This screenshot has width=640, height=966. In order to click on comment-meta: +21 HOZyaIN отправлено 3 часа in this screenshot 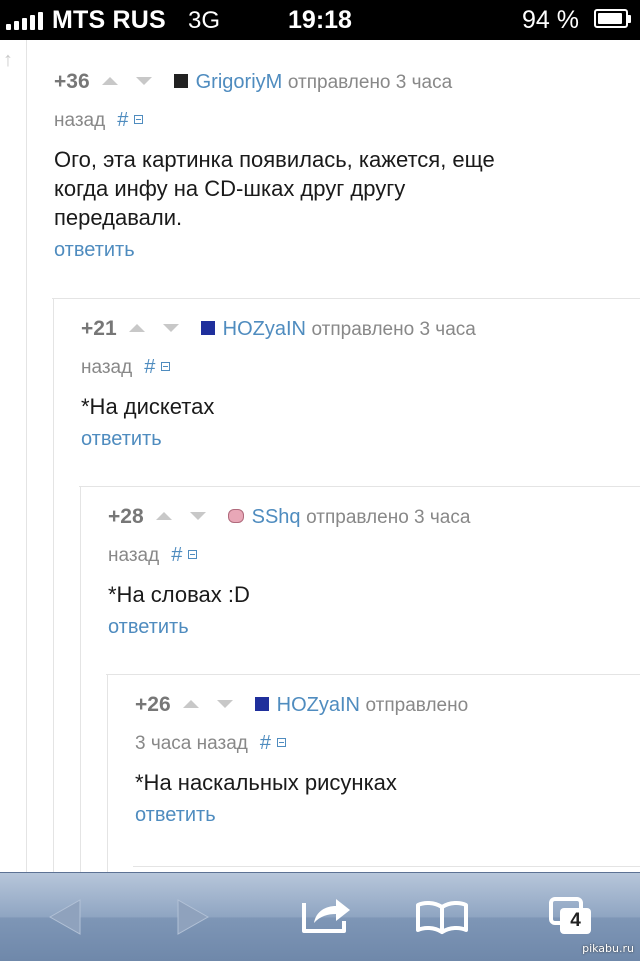, I will do `click(356, 329)`.